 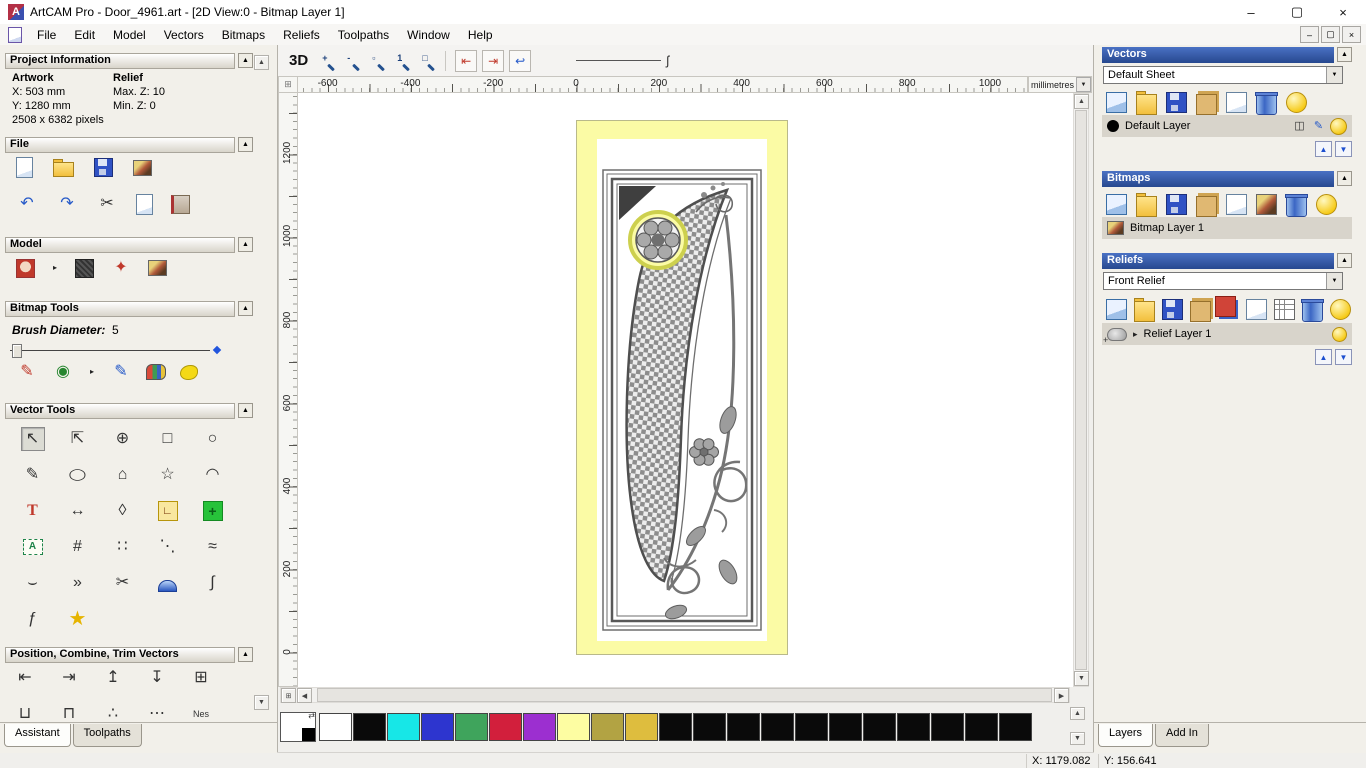 What do you see at coordinates (123, 511) in the screenshot?
I see `offset-vector-icon: ◊` at bounding box center [123, 511].